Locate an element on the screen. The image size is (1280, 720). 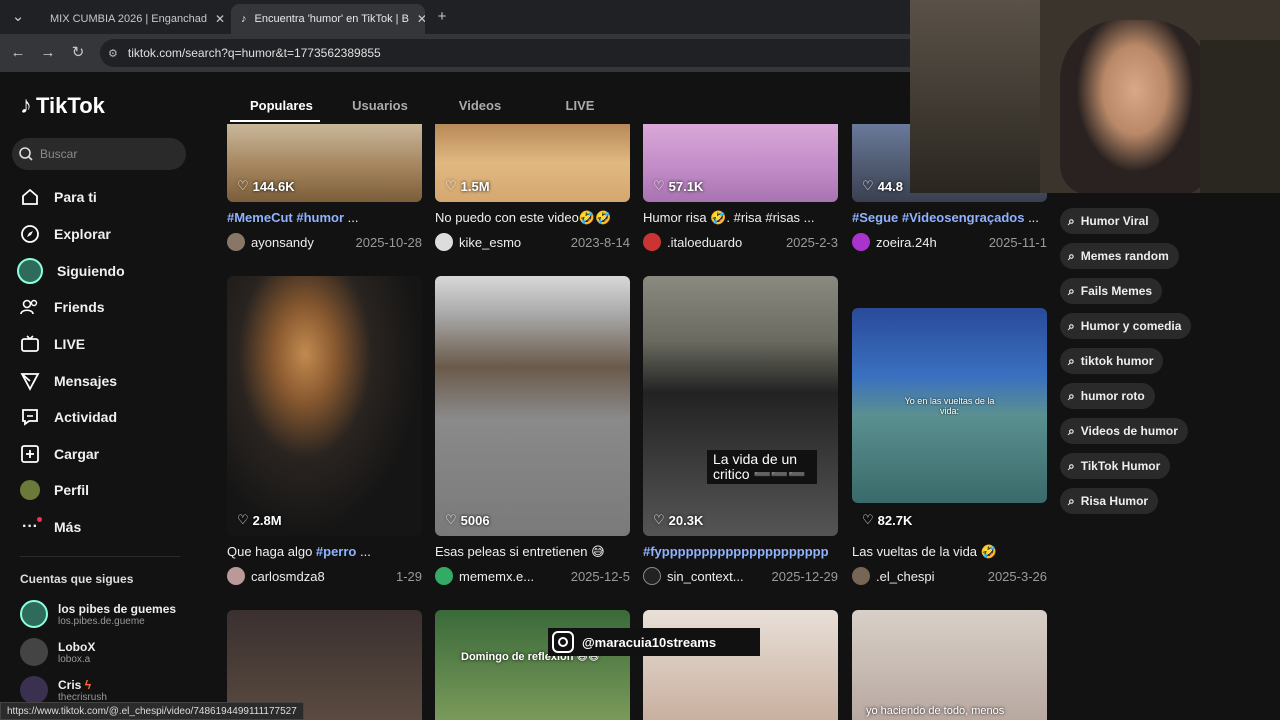
new-tab-icon: + is located at coordinates (442, 17).